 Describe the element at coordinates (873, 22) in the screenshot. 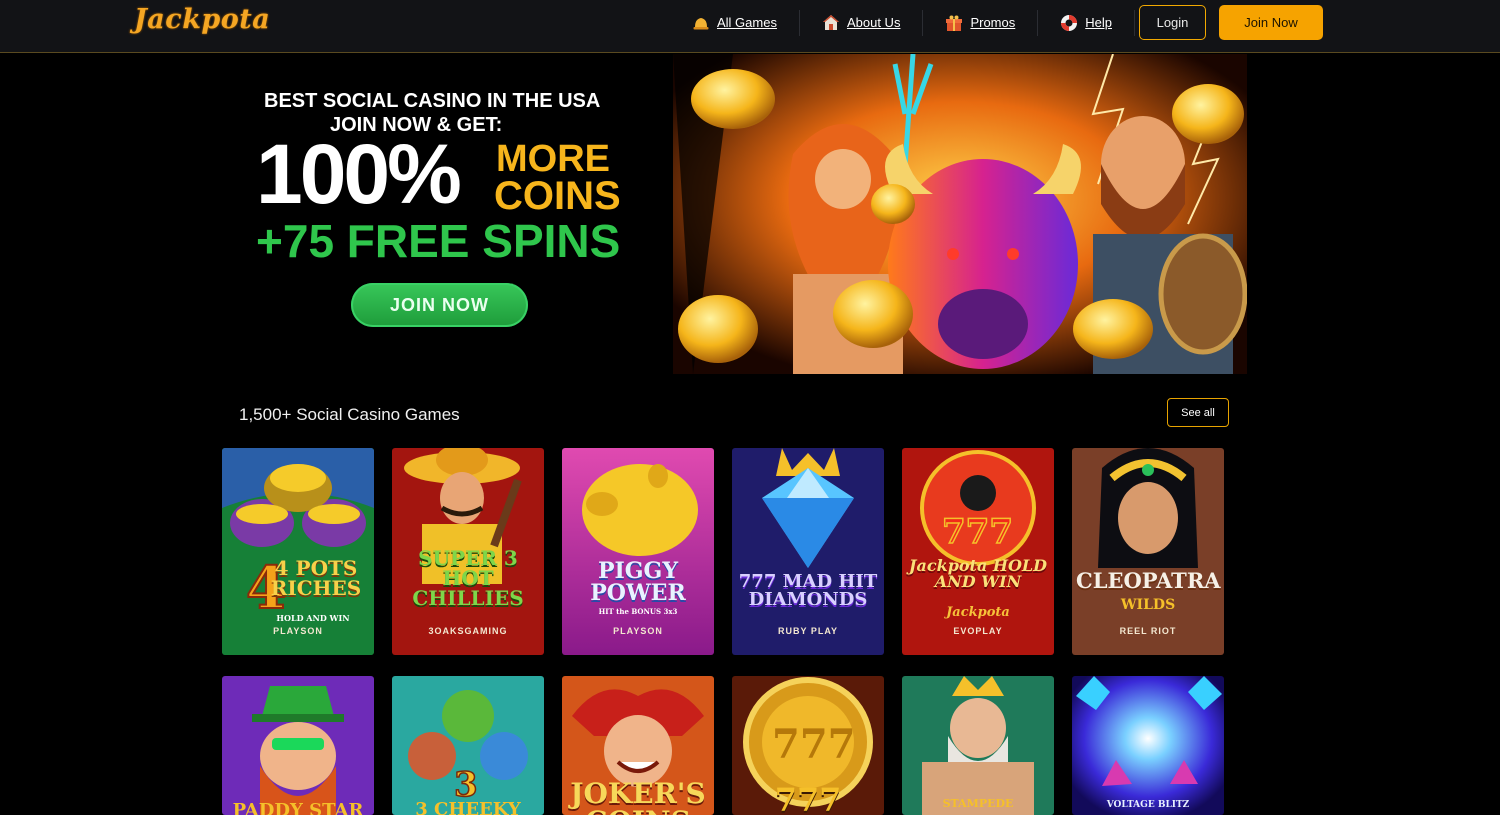

I see `nav-about-us-label: About Us` at that location.